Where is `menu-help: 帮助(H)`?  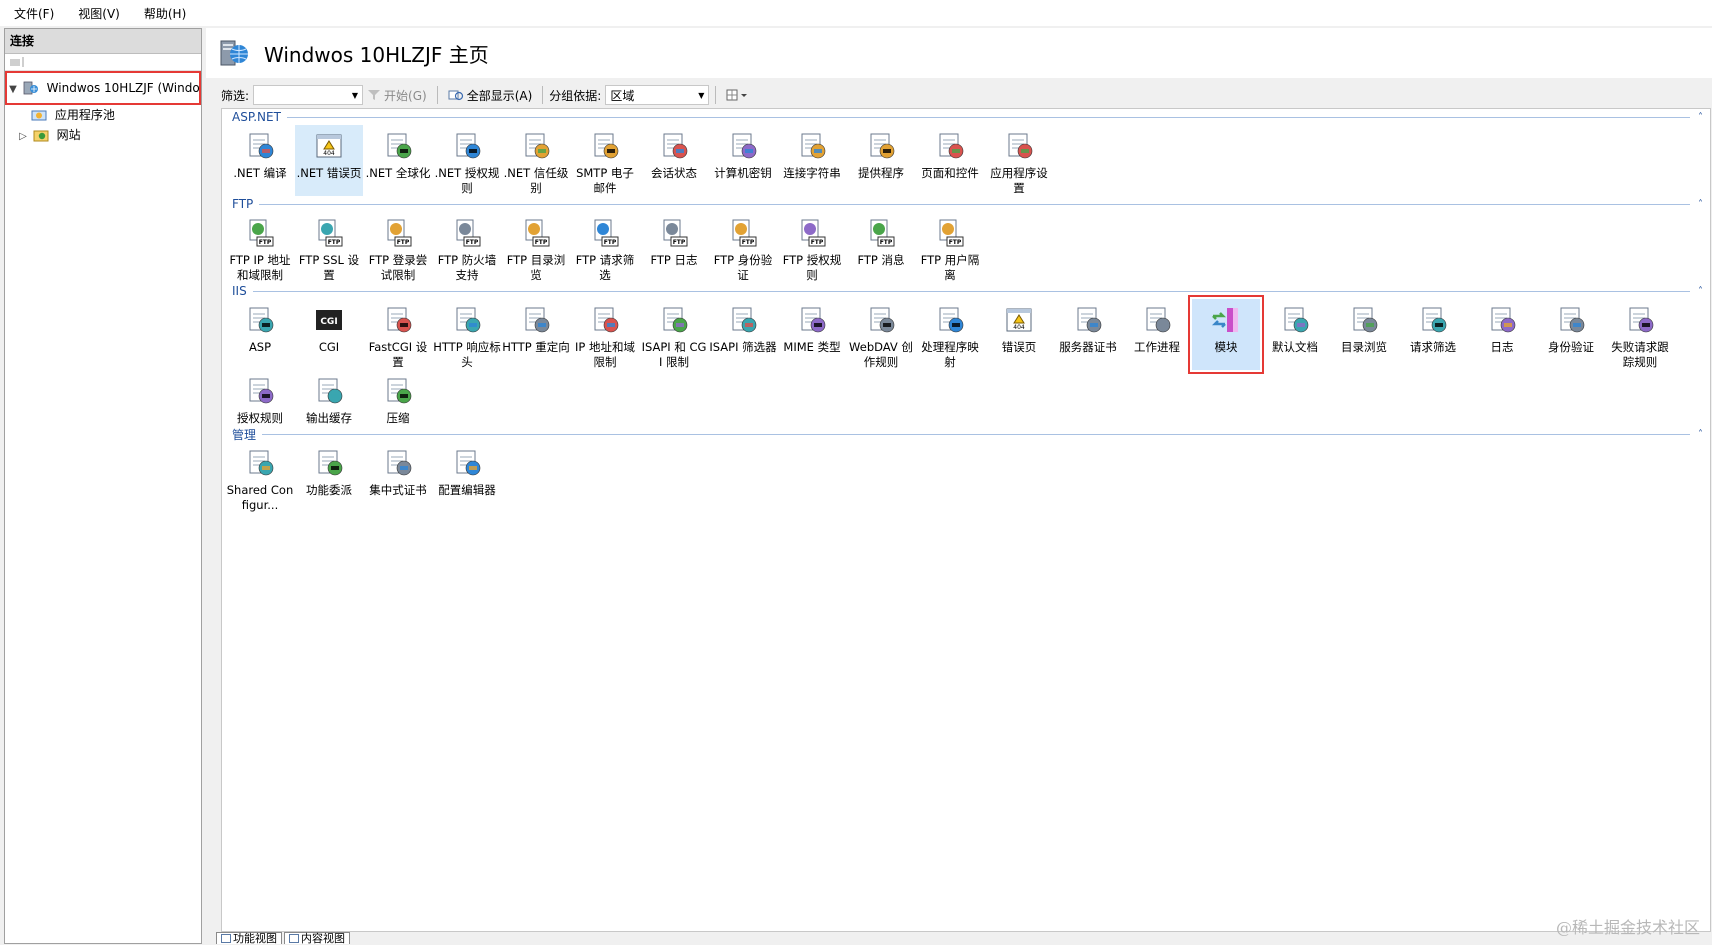 menu-help: 帮助(H) is located at coordinates (163, 13).